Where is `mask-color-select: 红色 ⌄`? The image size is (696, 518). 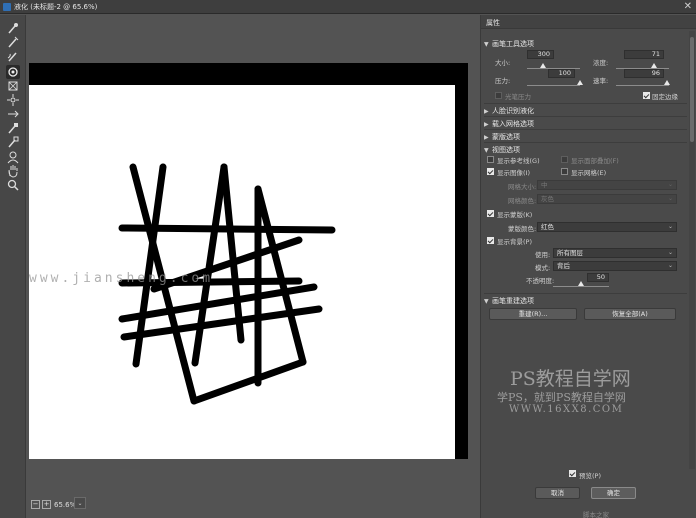 mask-color-select: 红色 ⌄ is located at coordinates (607, 227).